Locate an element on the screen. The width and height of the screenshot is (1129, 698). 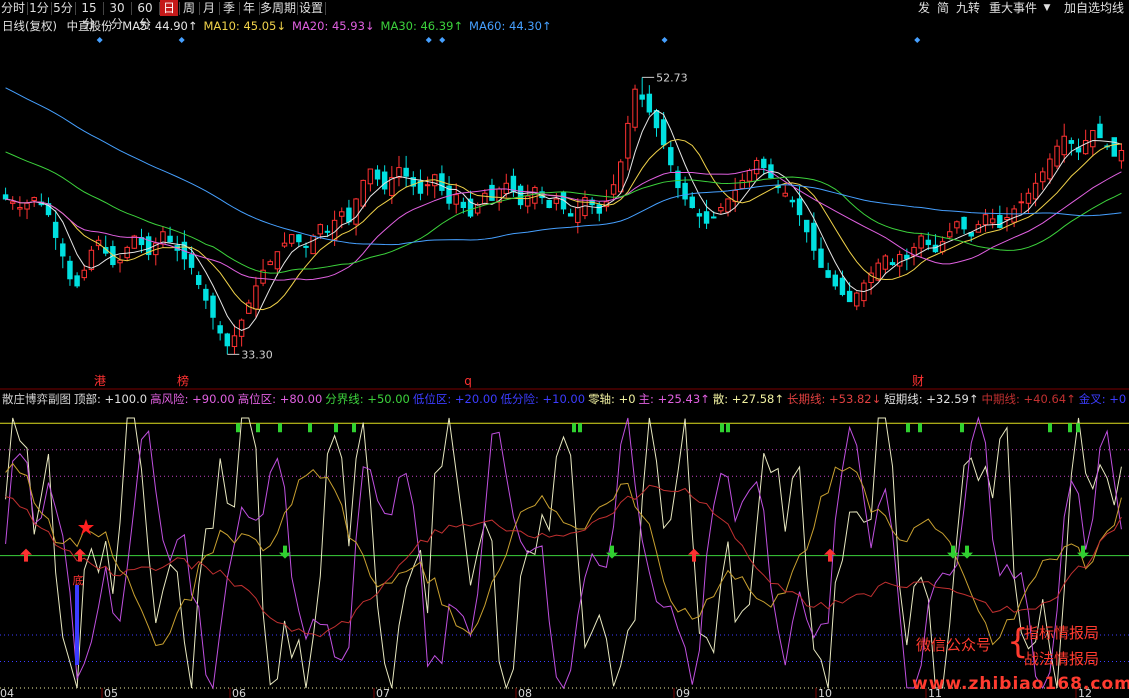
watermark-right-2: 战法情报局 is located at coordinates (1062, 659).